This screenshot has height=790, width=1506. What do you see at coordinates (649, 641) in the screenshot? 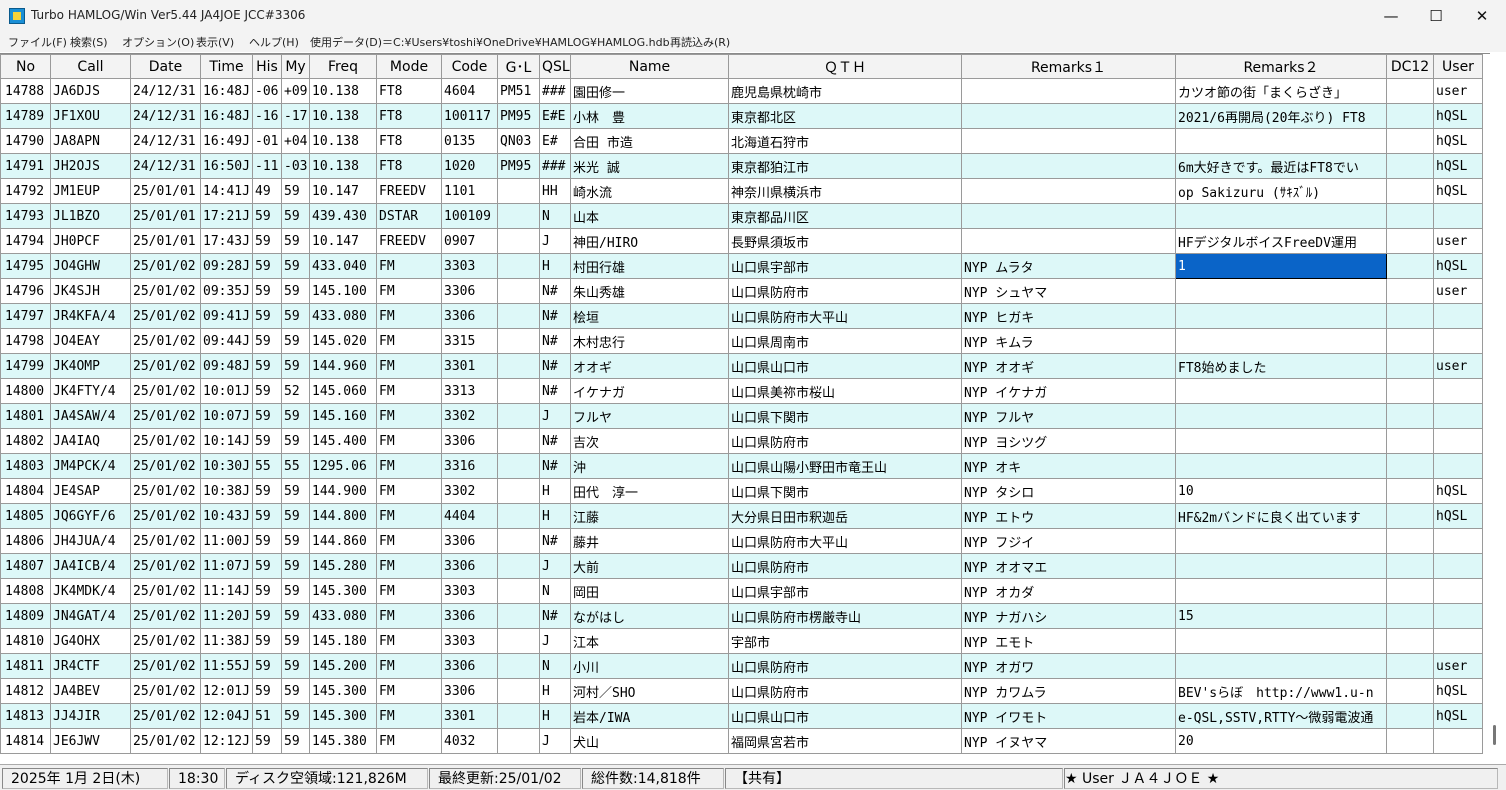
I see `cell-name: 江本` at bounding box center [649, 641].